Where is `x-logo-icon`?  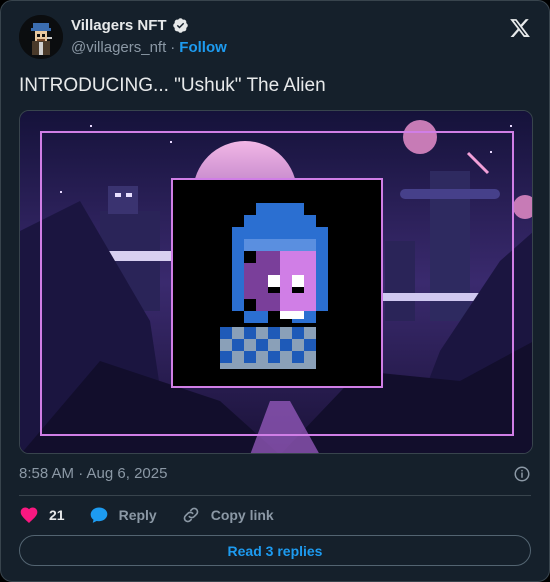 x-logo-icon is located at coordinates (520, 28).